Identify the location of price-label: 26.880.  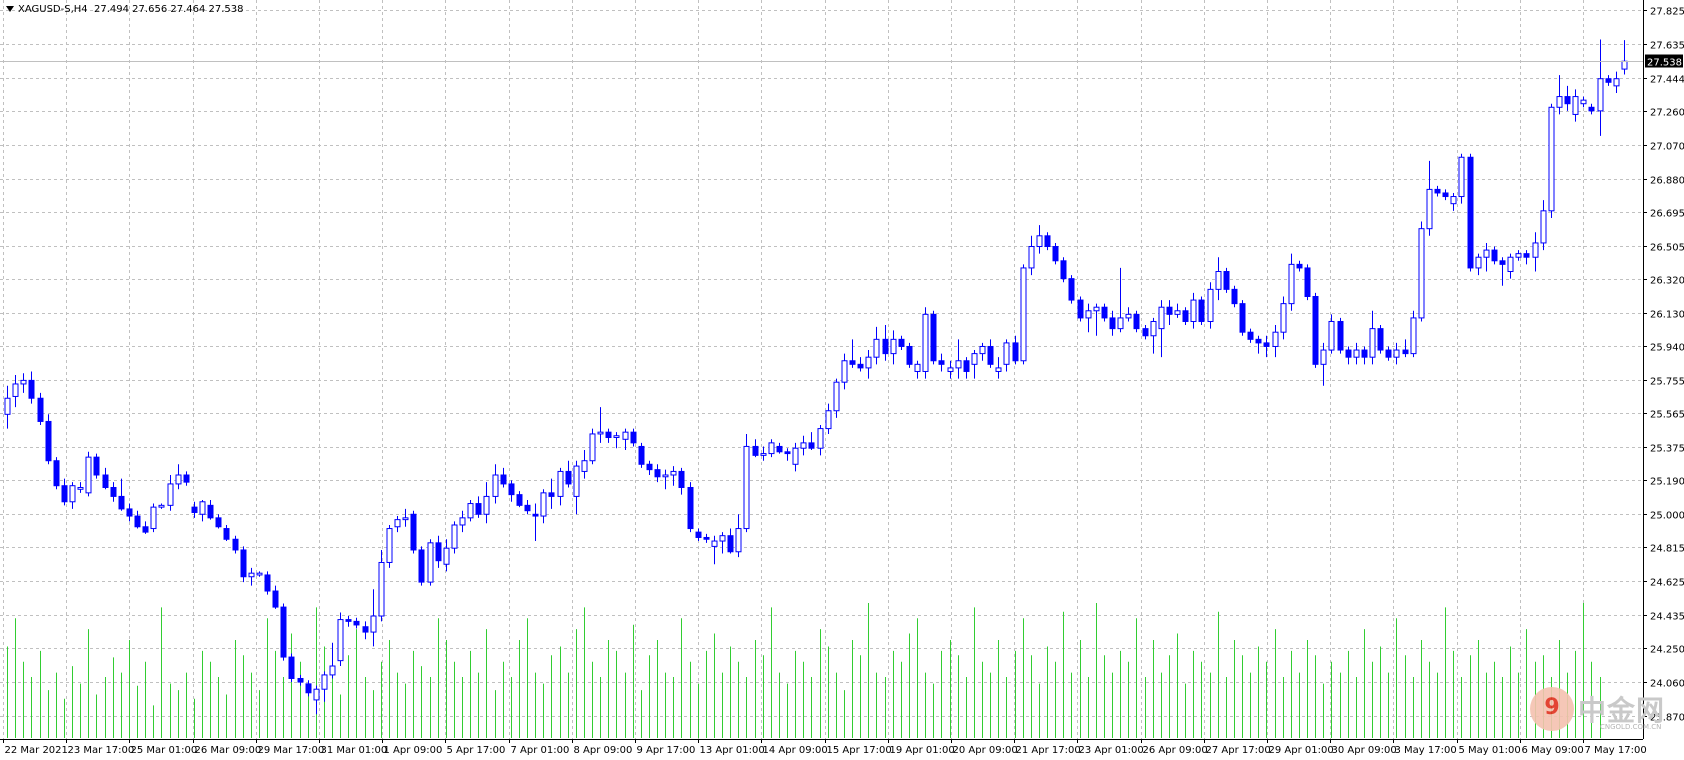
(1667, 181).